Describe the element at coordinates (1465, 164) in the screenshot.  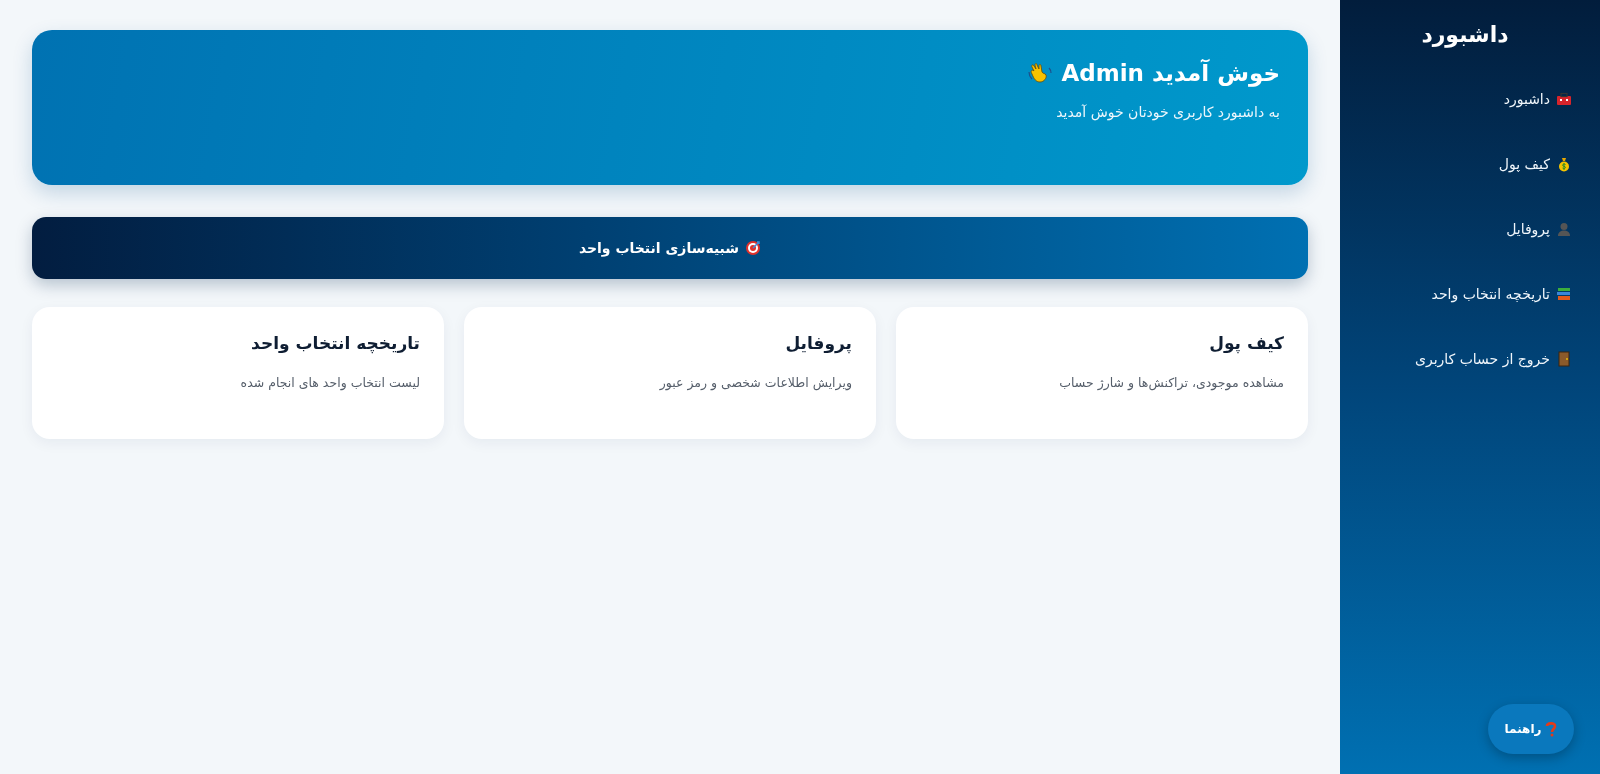
I see `nav-link: کیف پول` at that location.